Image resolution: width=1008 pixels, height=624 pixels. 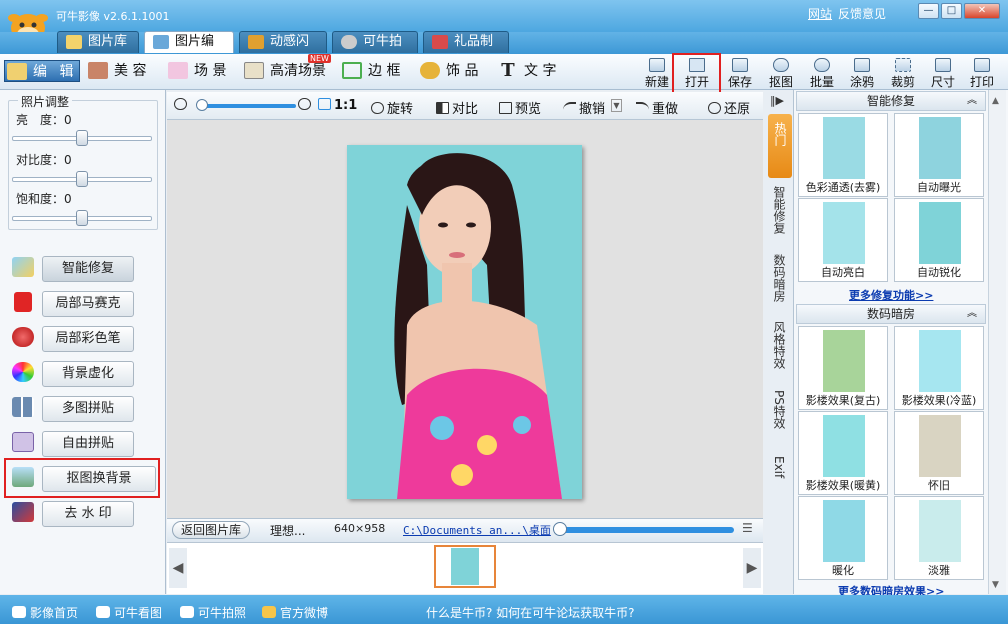 What do you see at coordinates (466, 50) in the screenshot?
I see `tab-gift: 礼品制作` at bounding box center [466, 50].